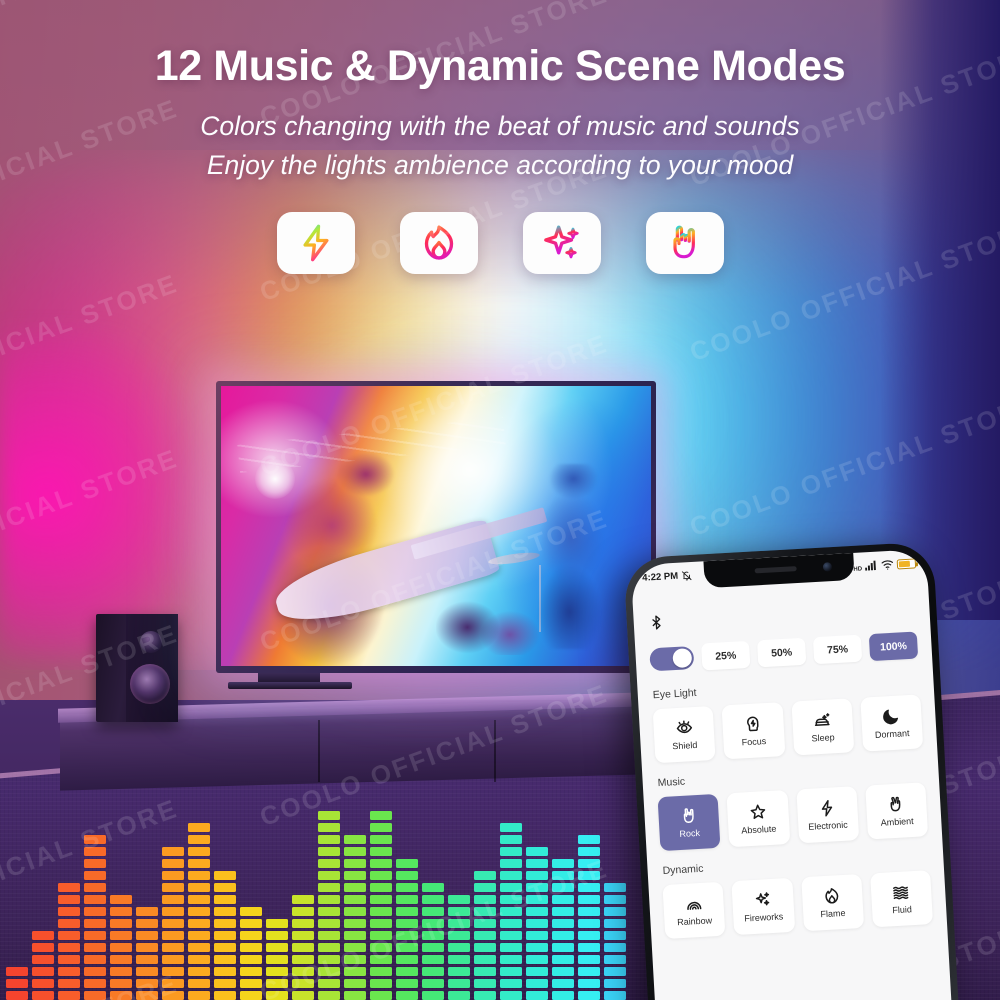 The image size is (1000, 1000). Describe the element at coordinates (892, 723) in the screenshot. I see `mode-tile-dormant: Dormant` at that location.